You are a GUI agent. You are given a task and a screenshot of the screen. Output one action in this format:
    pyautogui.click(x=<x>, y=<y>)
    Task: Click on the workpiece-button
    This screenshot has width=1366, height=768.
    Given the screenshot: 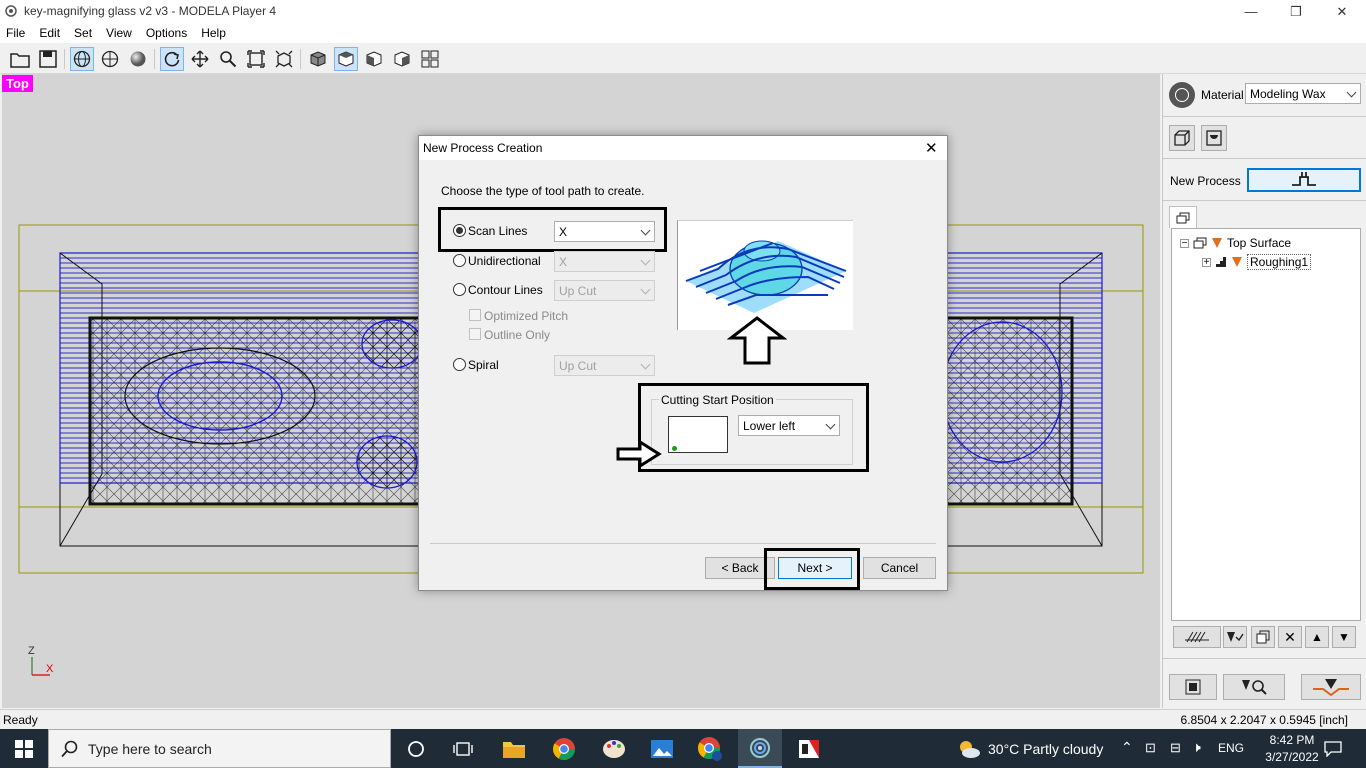 What is the action you would take?
    pyautogui.click(x=1182, y=138)
    